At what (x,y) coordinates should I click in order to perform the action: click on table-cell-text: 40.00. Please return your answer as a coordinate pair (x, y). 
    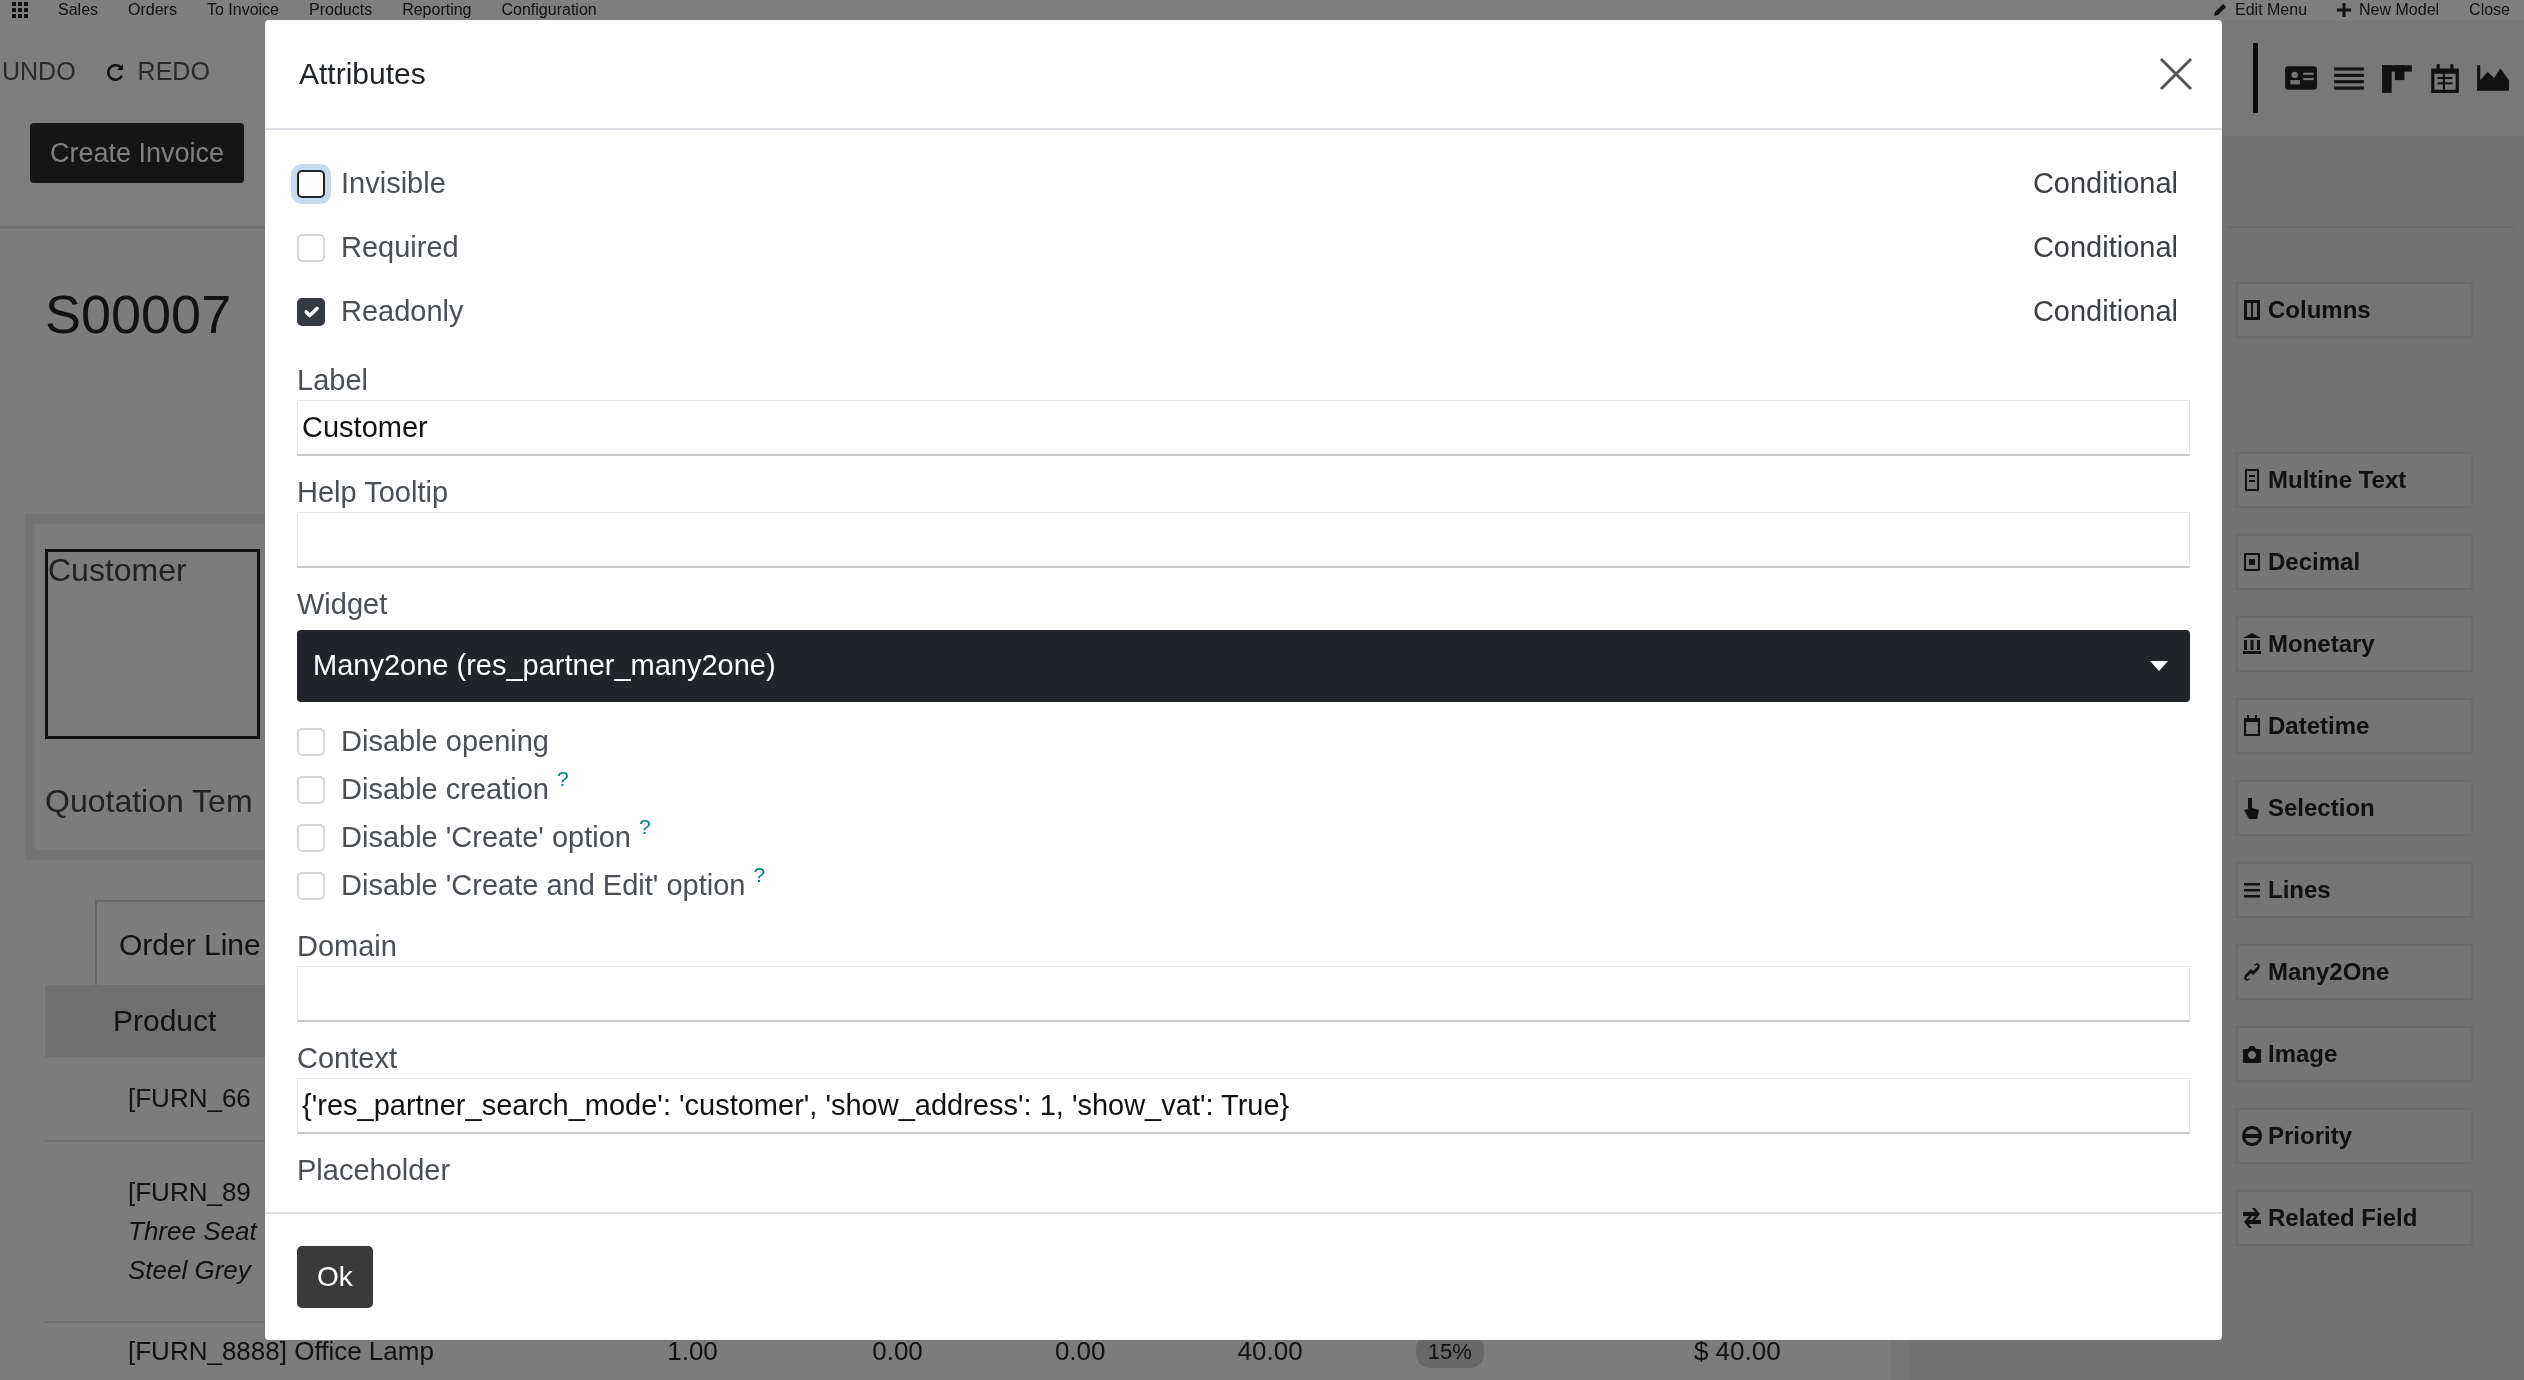
    Looking at the image, I should click on (1270, 1351).